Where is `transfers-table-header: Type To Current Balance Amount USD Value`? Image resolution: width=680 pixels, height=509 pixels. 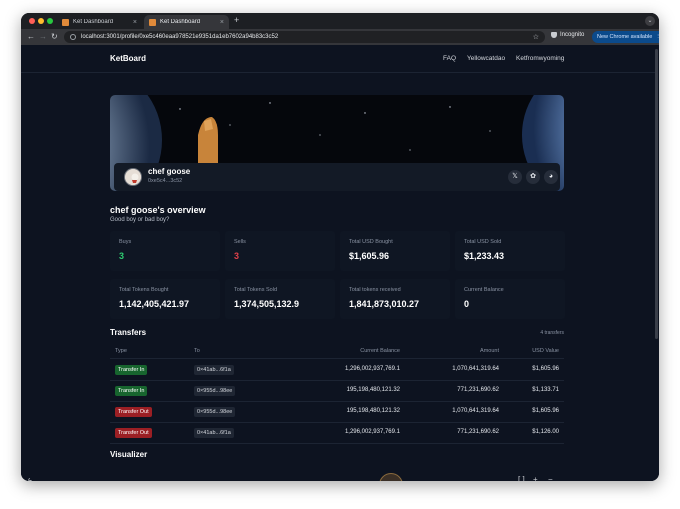
transfers-table-header: Type To Current Balance Amount USD Value is located at coordinates (337, 351).